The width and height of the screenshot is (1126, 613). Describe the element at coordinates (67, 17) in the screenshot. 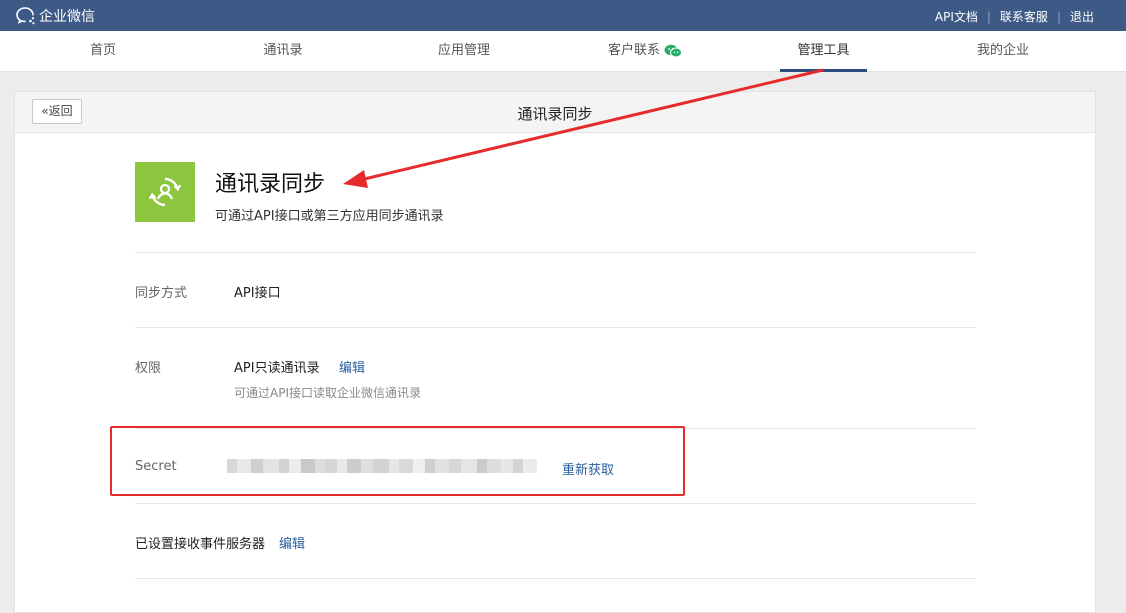

I see `brand-name: 企业微信` at that location.